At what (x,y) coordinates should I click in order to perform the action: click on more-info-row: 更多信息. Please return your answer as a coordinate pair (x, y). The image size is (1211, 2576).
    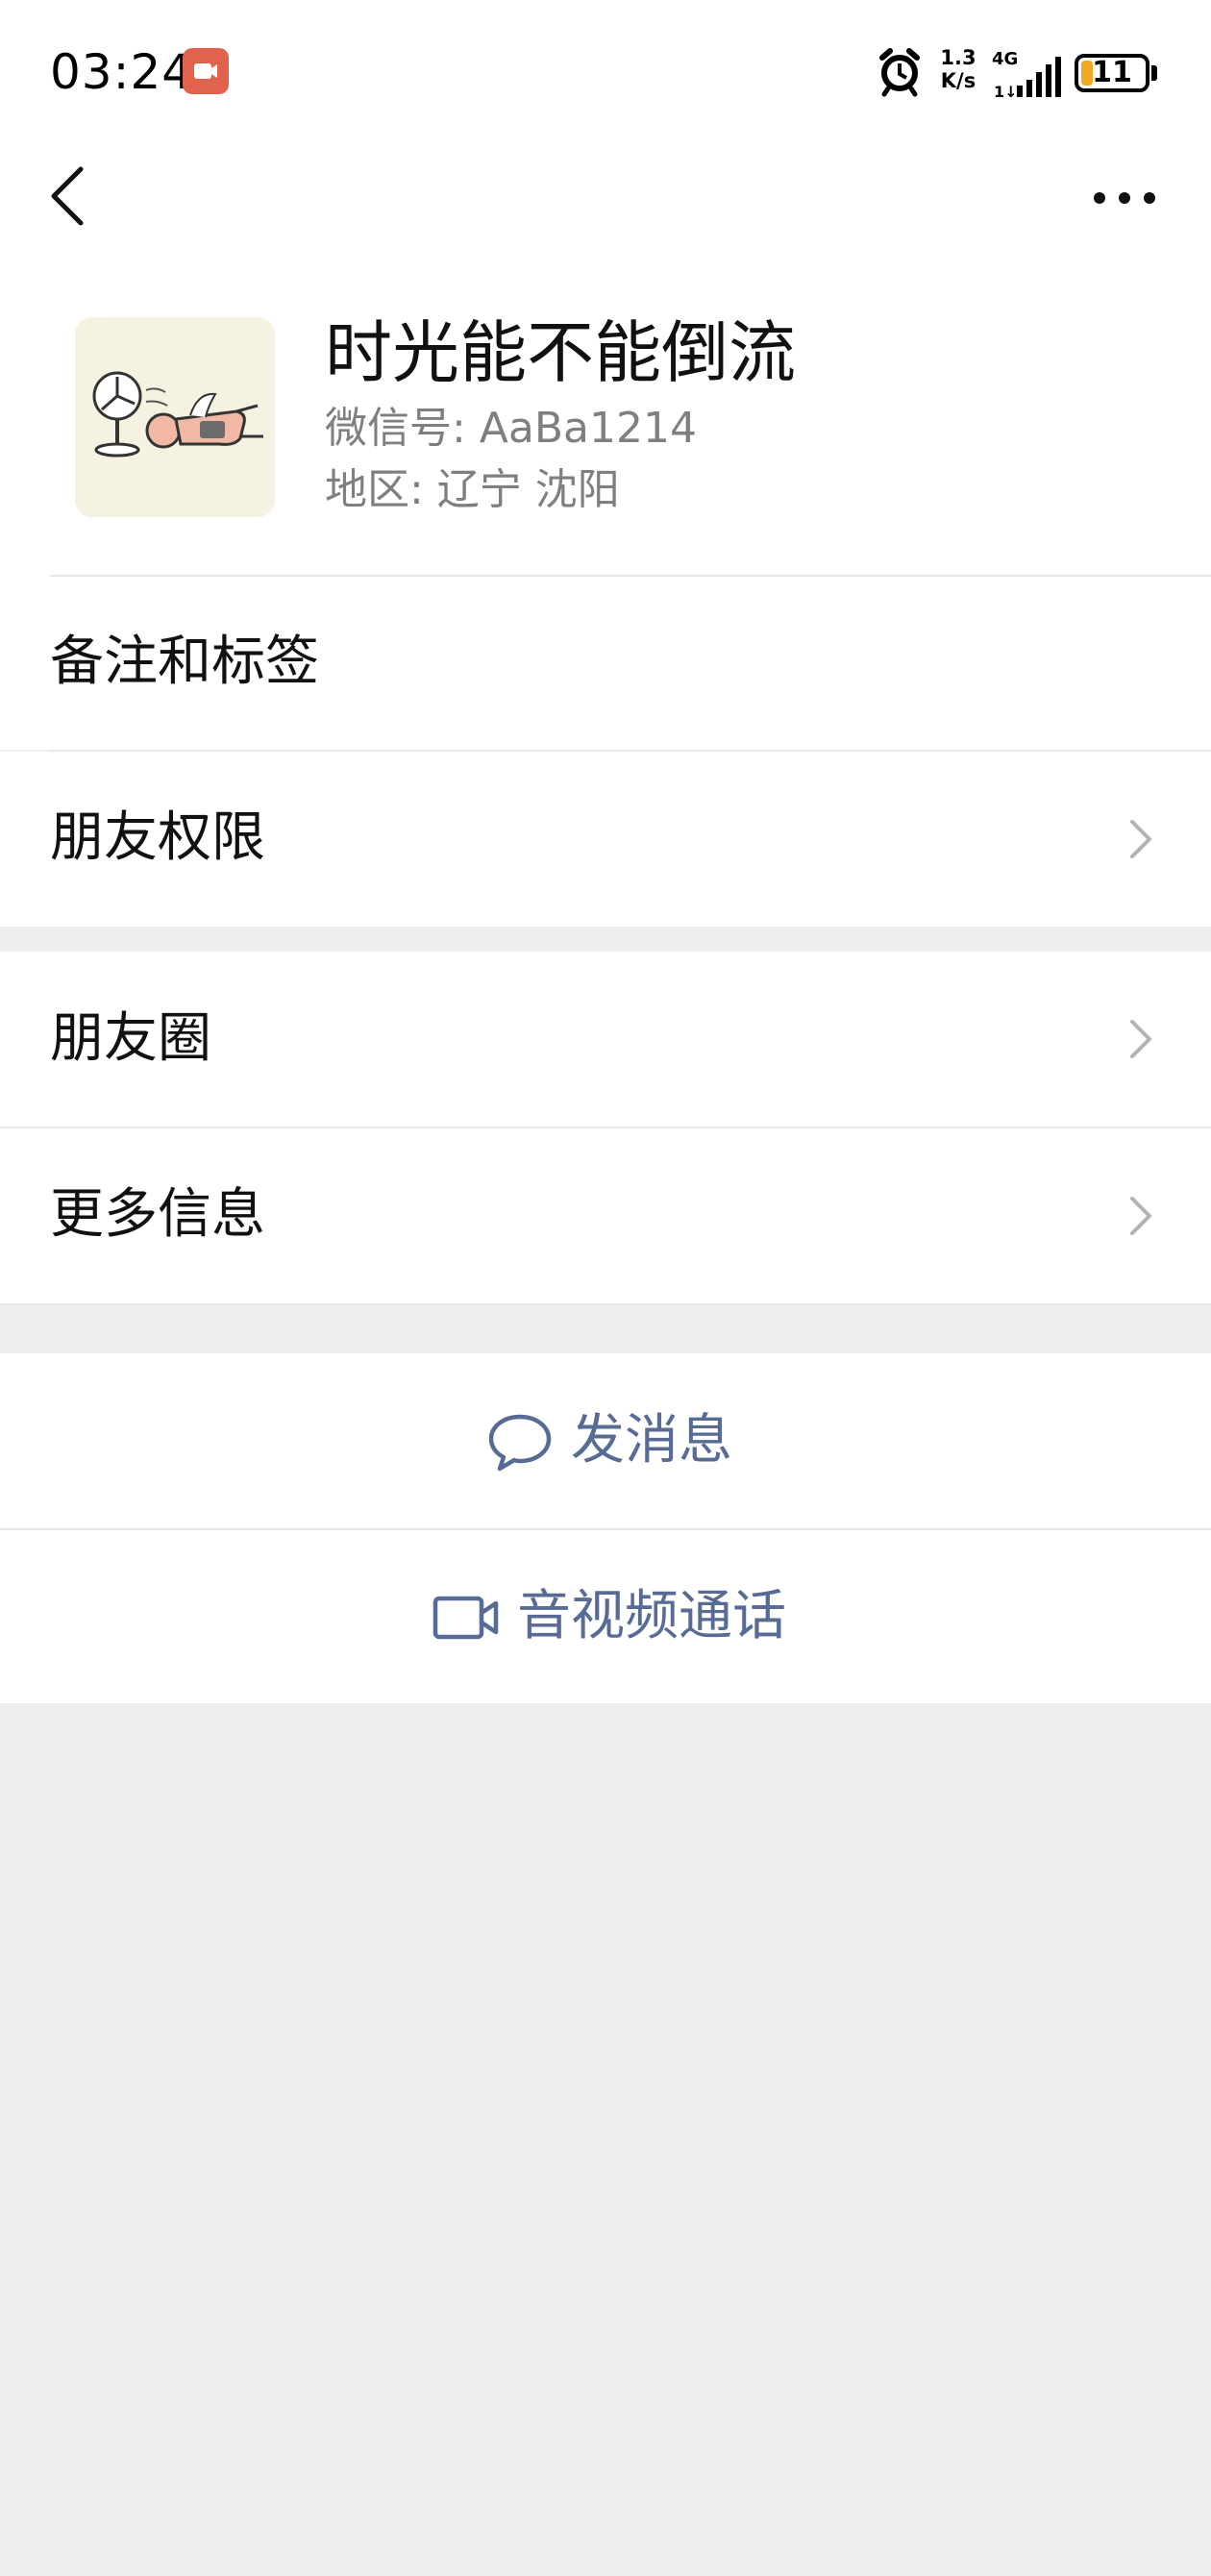
    Looking at the image, I should click on (605, 1215).